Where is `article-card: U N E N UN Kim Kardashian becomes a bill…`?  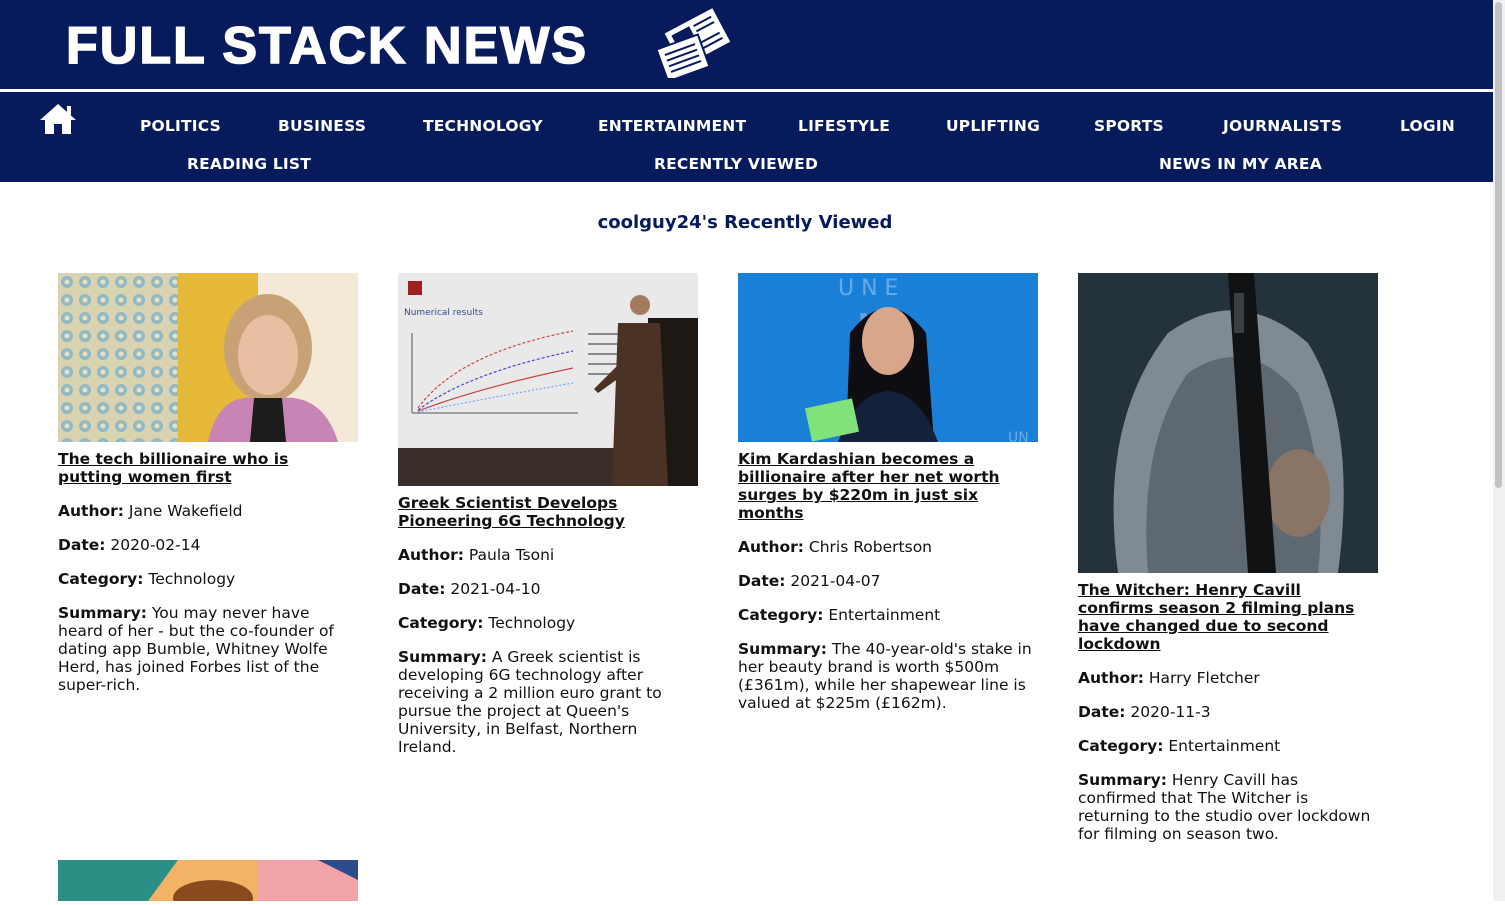 article-card: U N E N UN Kim Kardashian becomes a bill… is located at coordinates (888, 492).